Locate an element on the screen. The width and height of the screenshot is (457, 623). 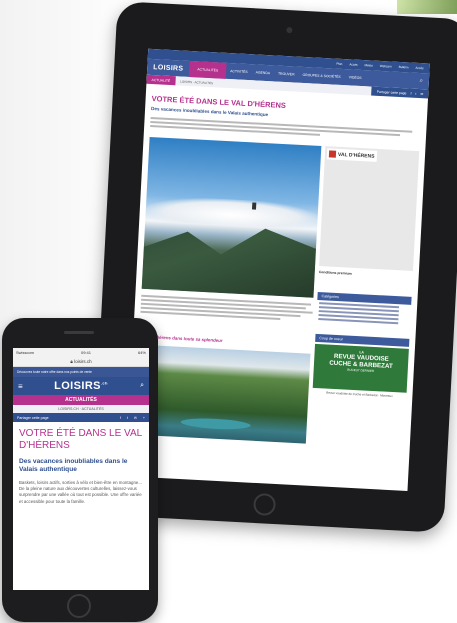
url-text: loisirs.ch is located at coordinates (83, 361).